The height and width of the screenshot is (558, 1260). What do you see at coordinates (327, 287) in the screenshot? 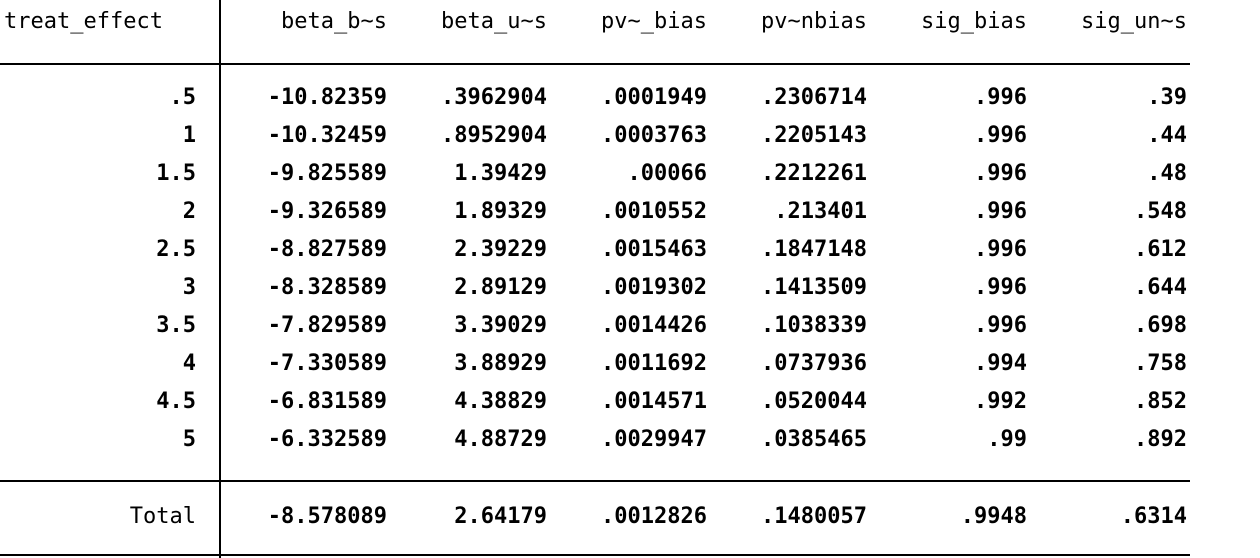
I see `table-cell: -8.328589` at bounding box center [327, 287].